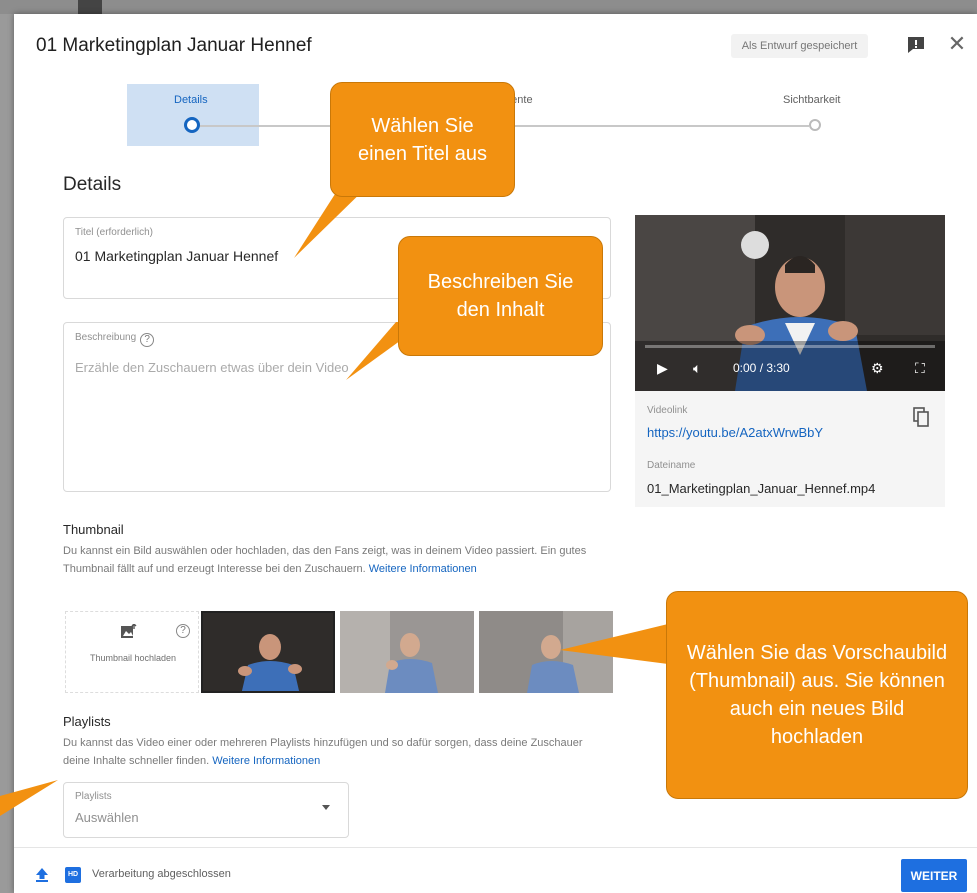 The width and height of the screenshot is (977, 893). I want to click on settings-icon: ⚙, so click(877, 368).